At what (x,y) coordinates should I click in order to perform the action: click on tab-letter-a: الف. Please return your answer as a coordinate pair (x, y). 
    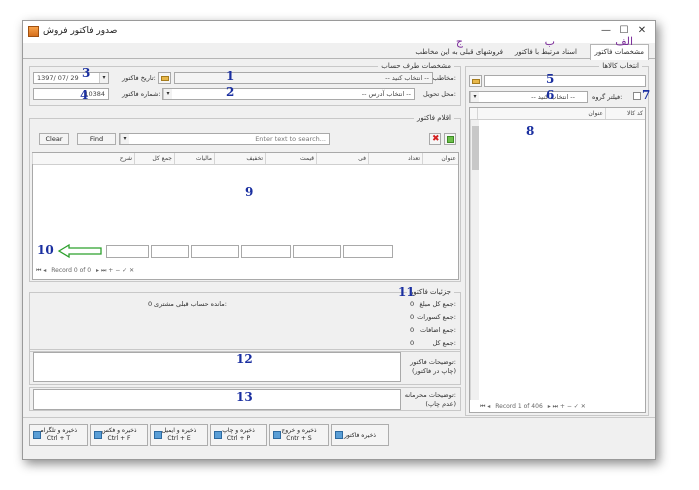
    Looking at the image, I should click on (624, 41).